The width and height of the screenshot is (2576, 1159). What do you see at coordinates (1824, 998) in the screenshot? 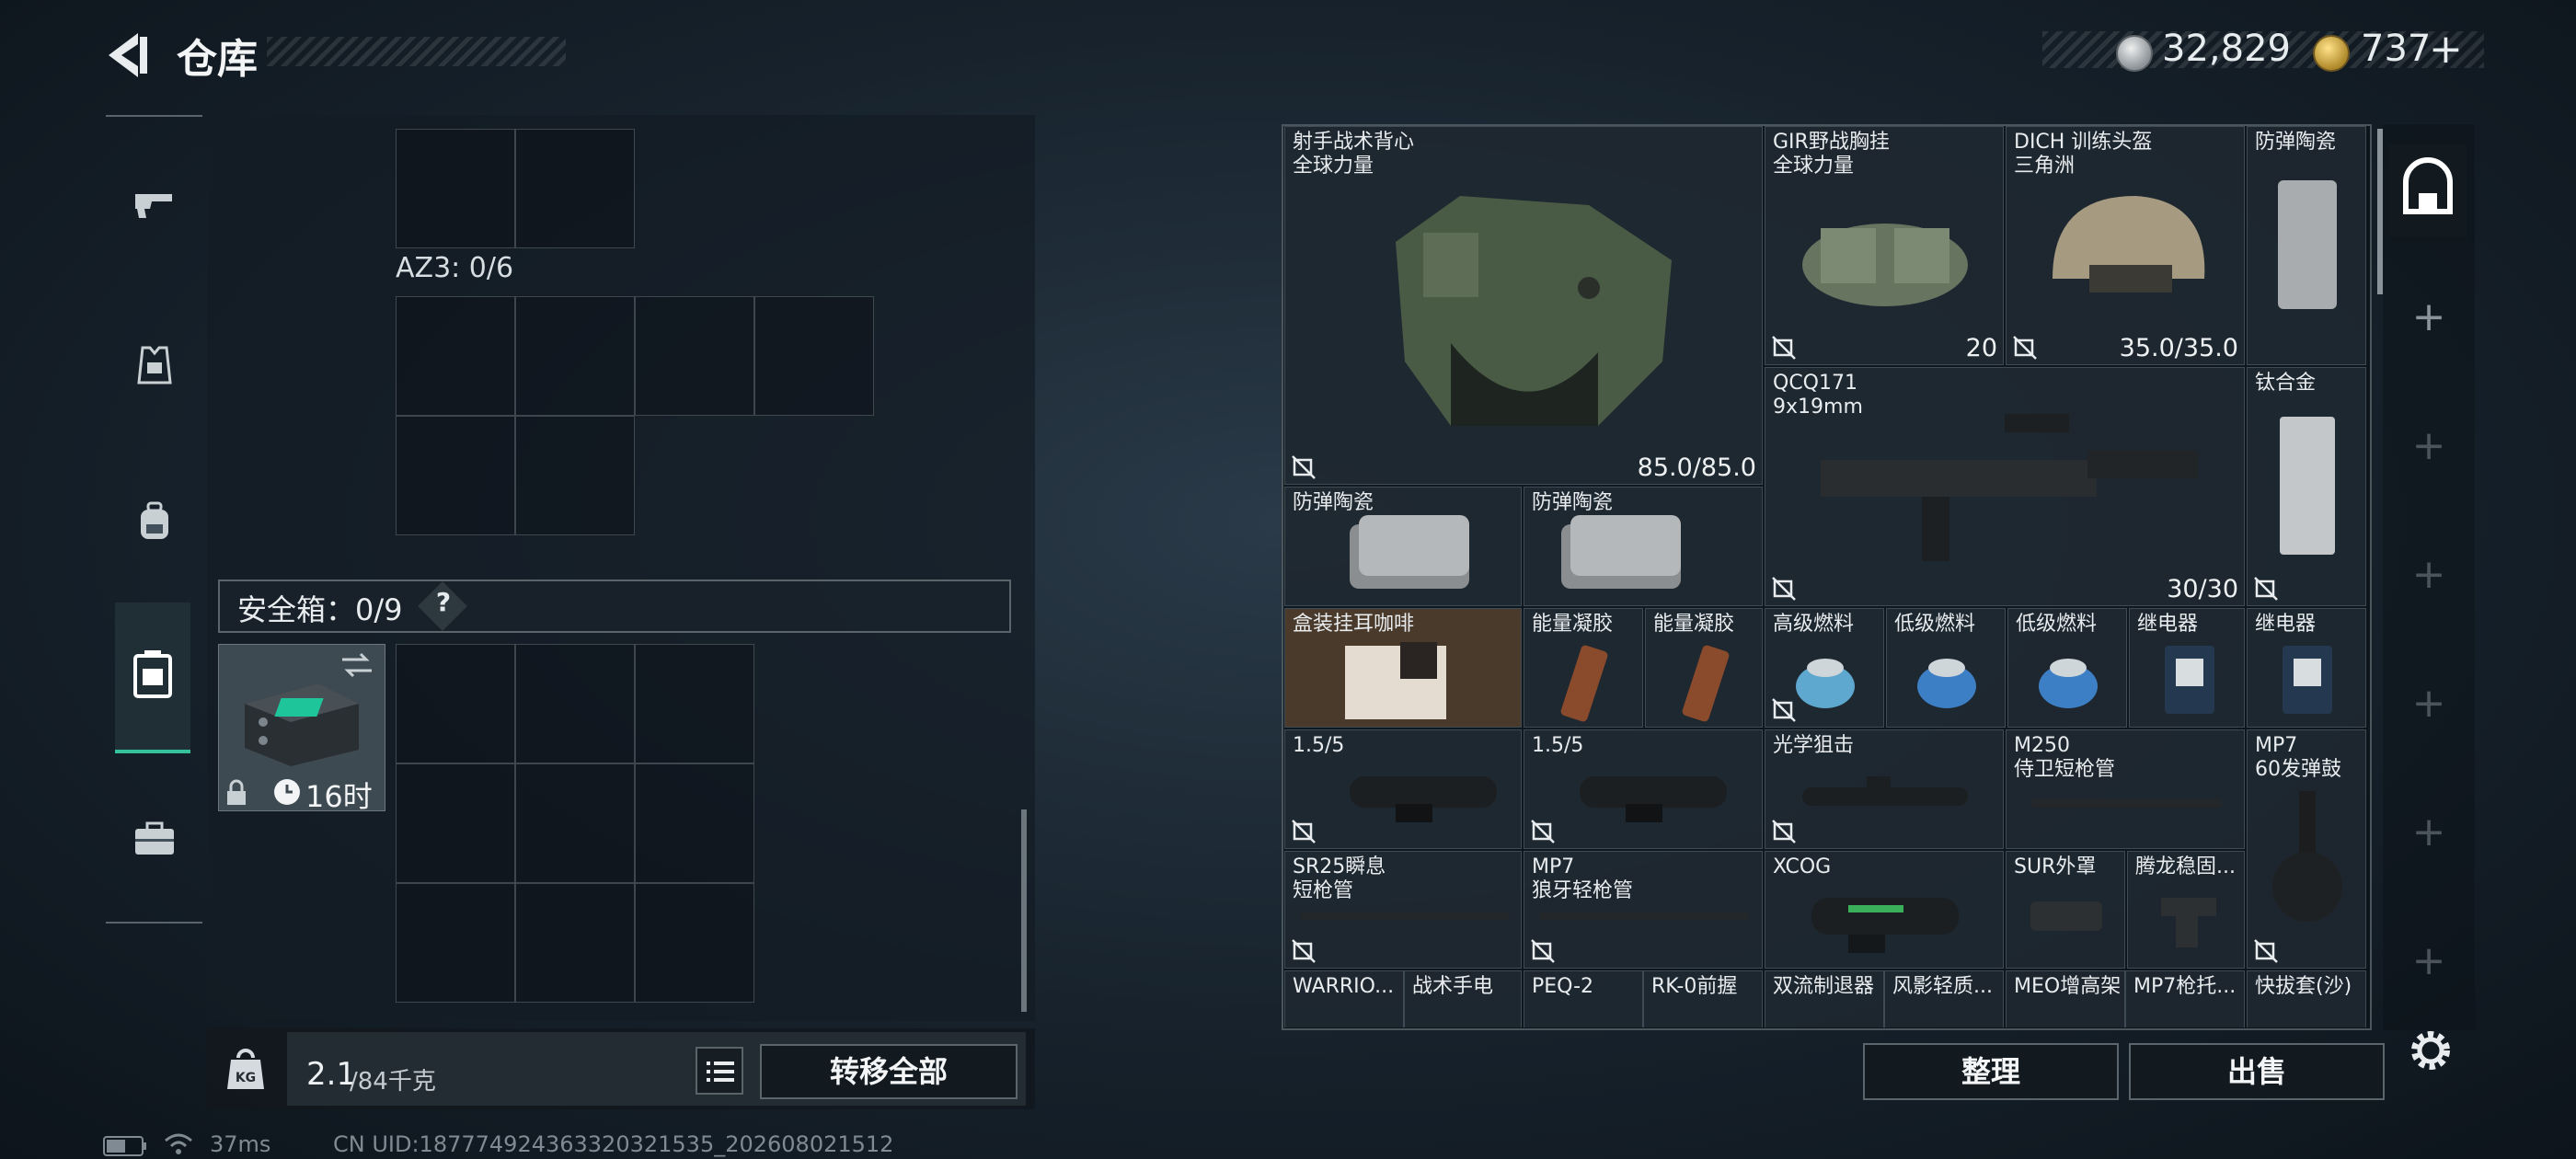
I see `stash-item-muzzle: 双流制退器` at bounding box center [1824, 998].